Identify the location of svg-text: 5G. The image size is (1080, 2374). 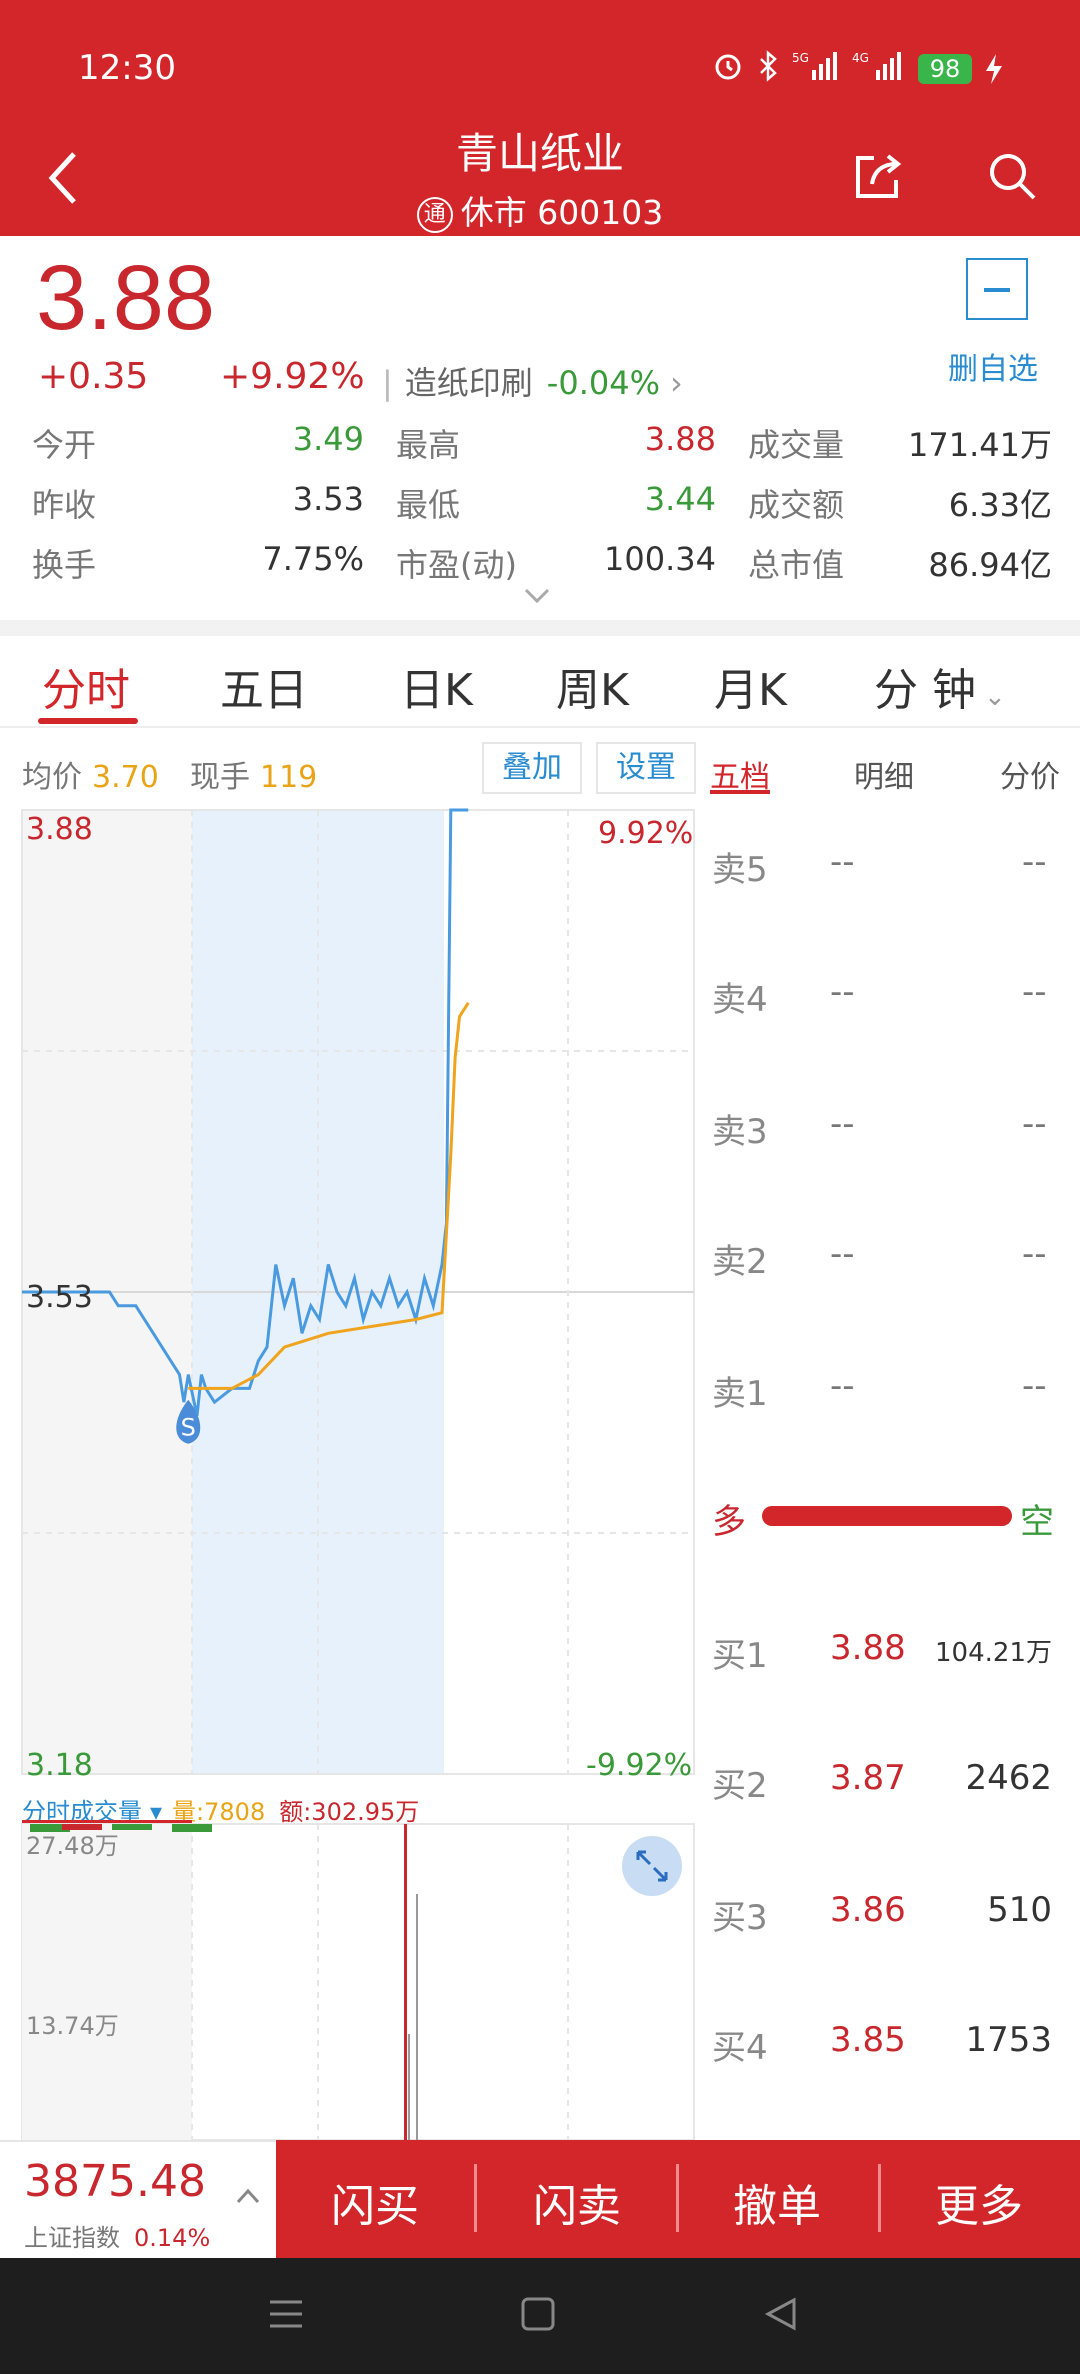
(800, 58).